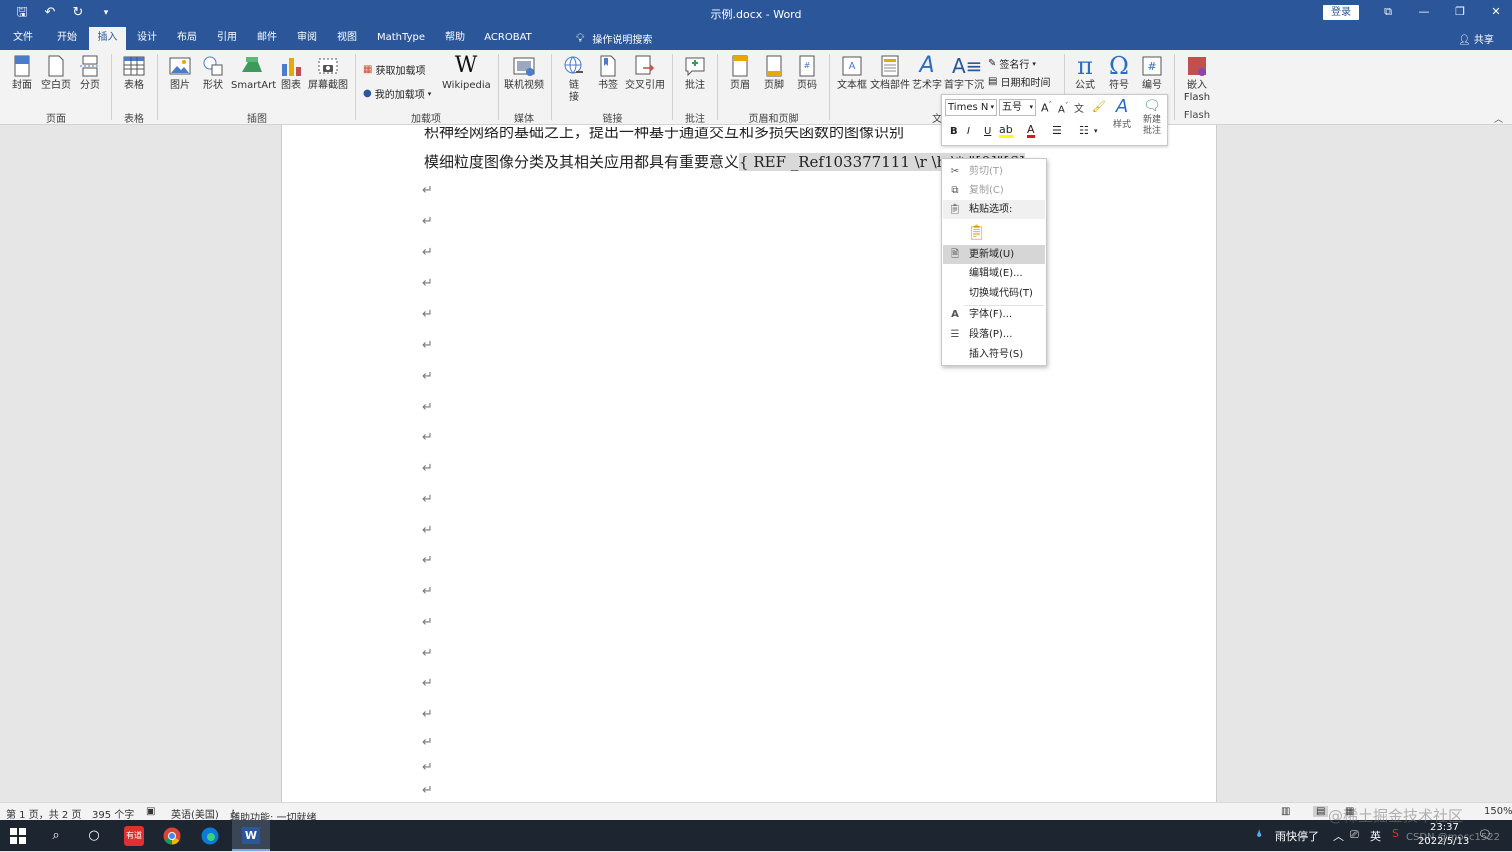 The image size is (1512, 852). Describe the element at coordinates (1424, 12) in the screenshot. I see `minimize-icon: —` at that location.